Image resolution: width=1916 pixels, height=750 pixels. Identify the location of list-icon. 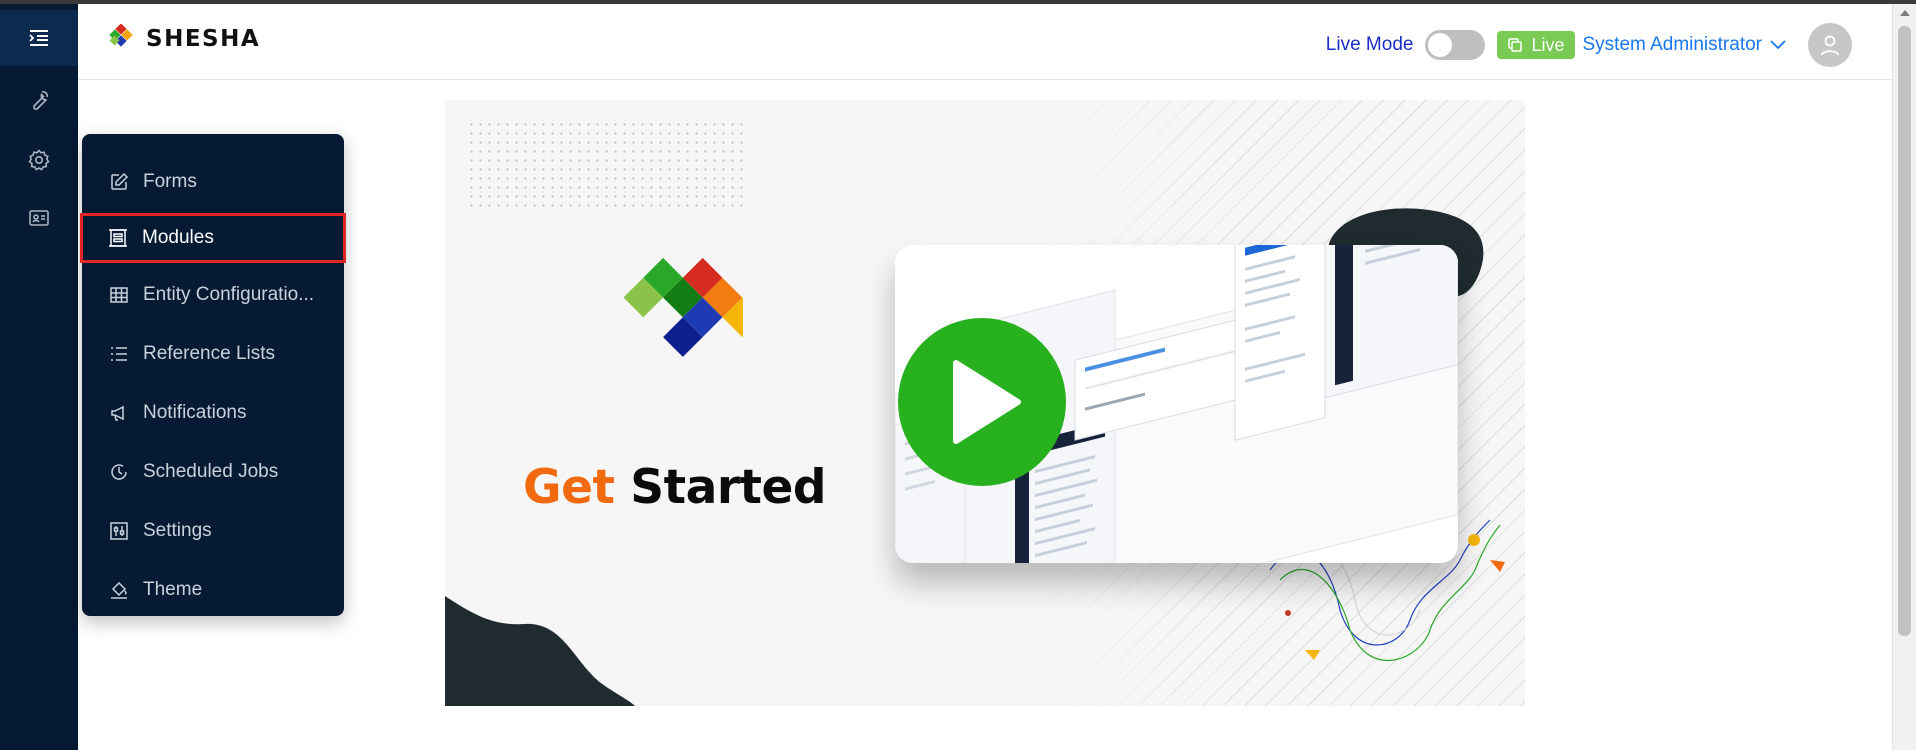
(119, 354).